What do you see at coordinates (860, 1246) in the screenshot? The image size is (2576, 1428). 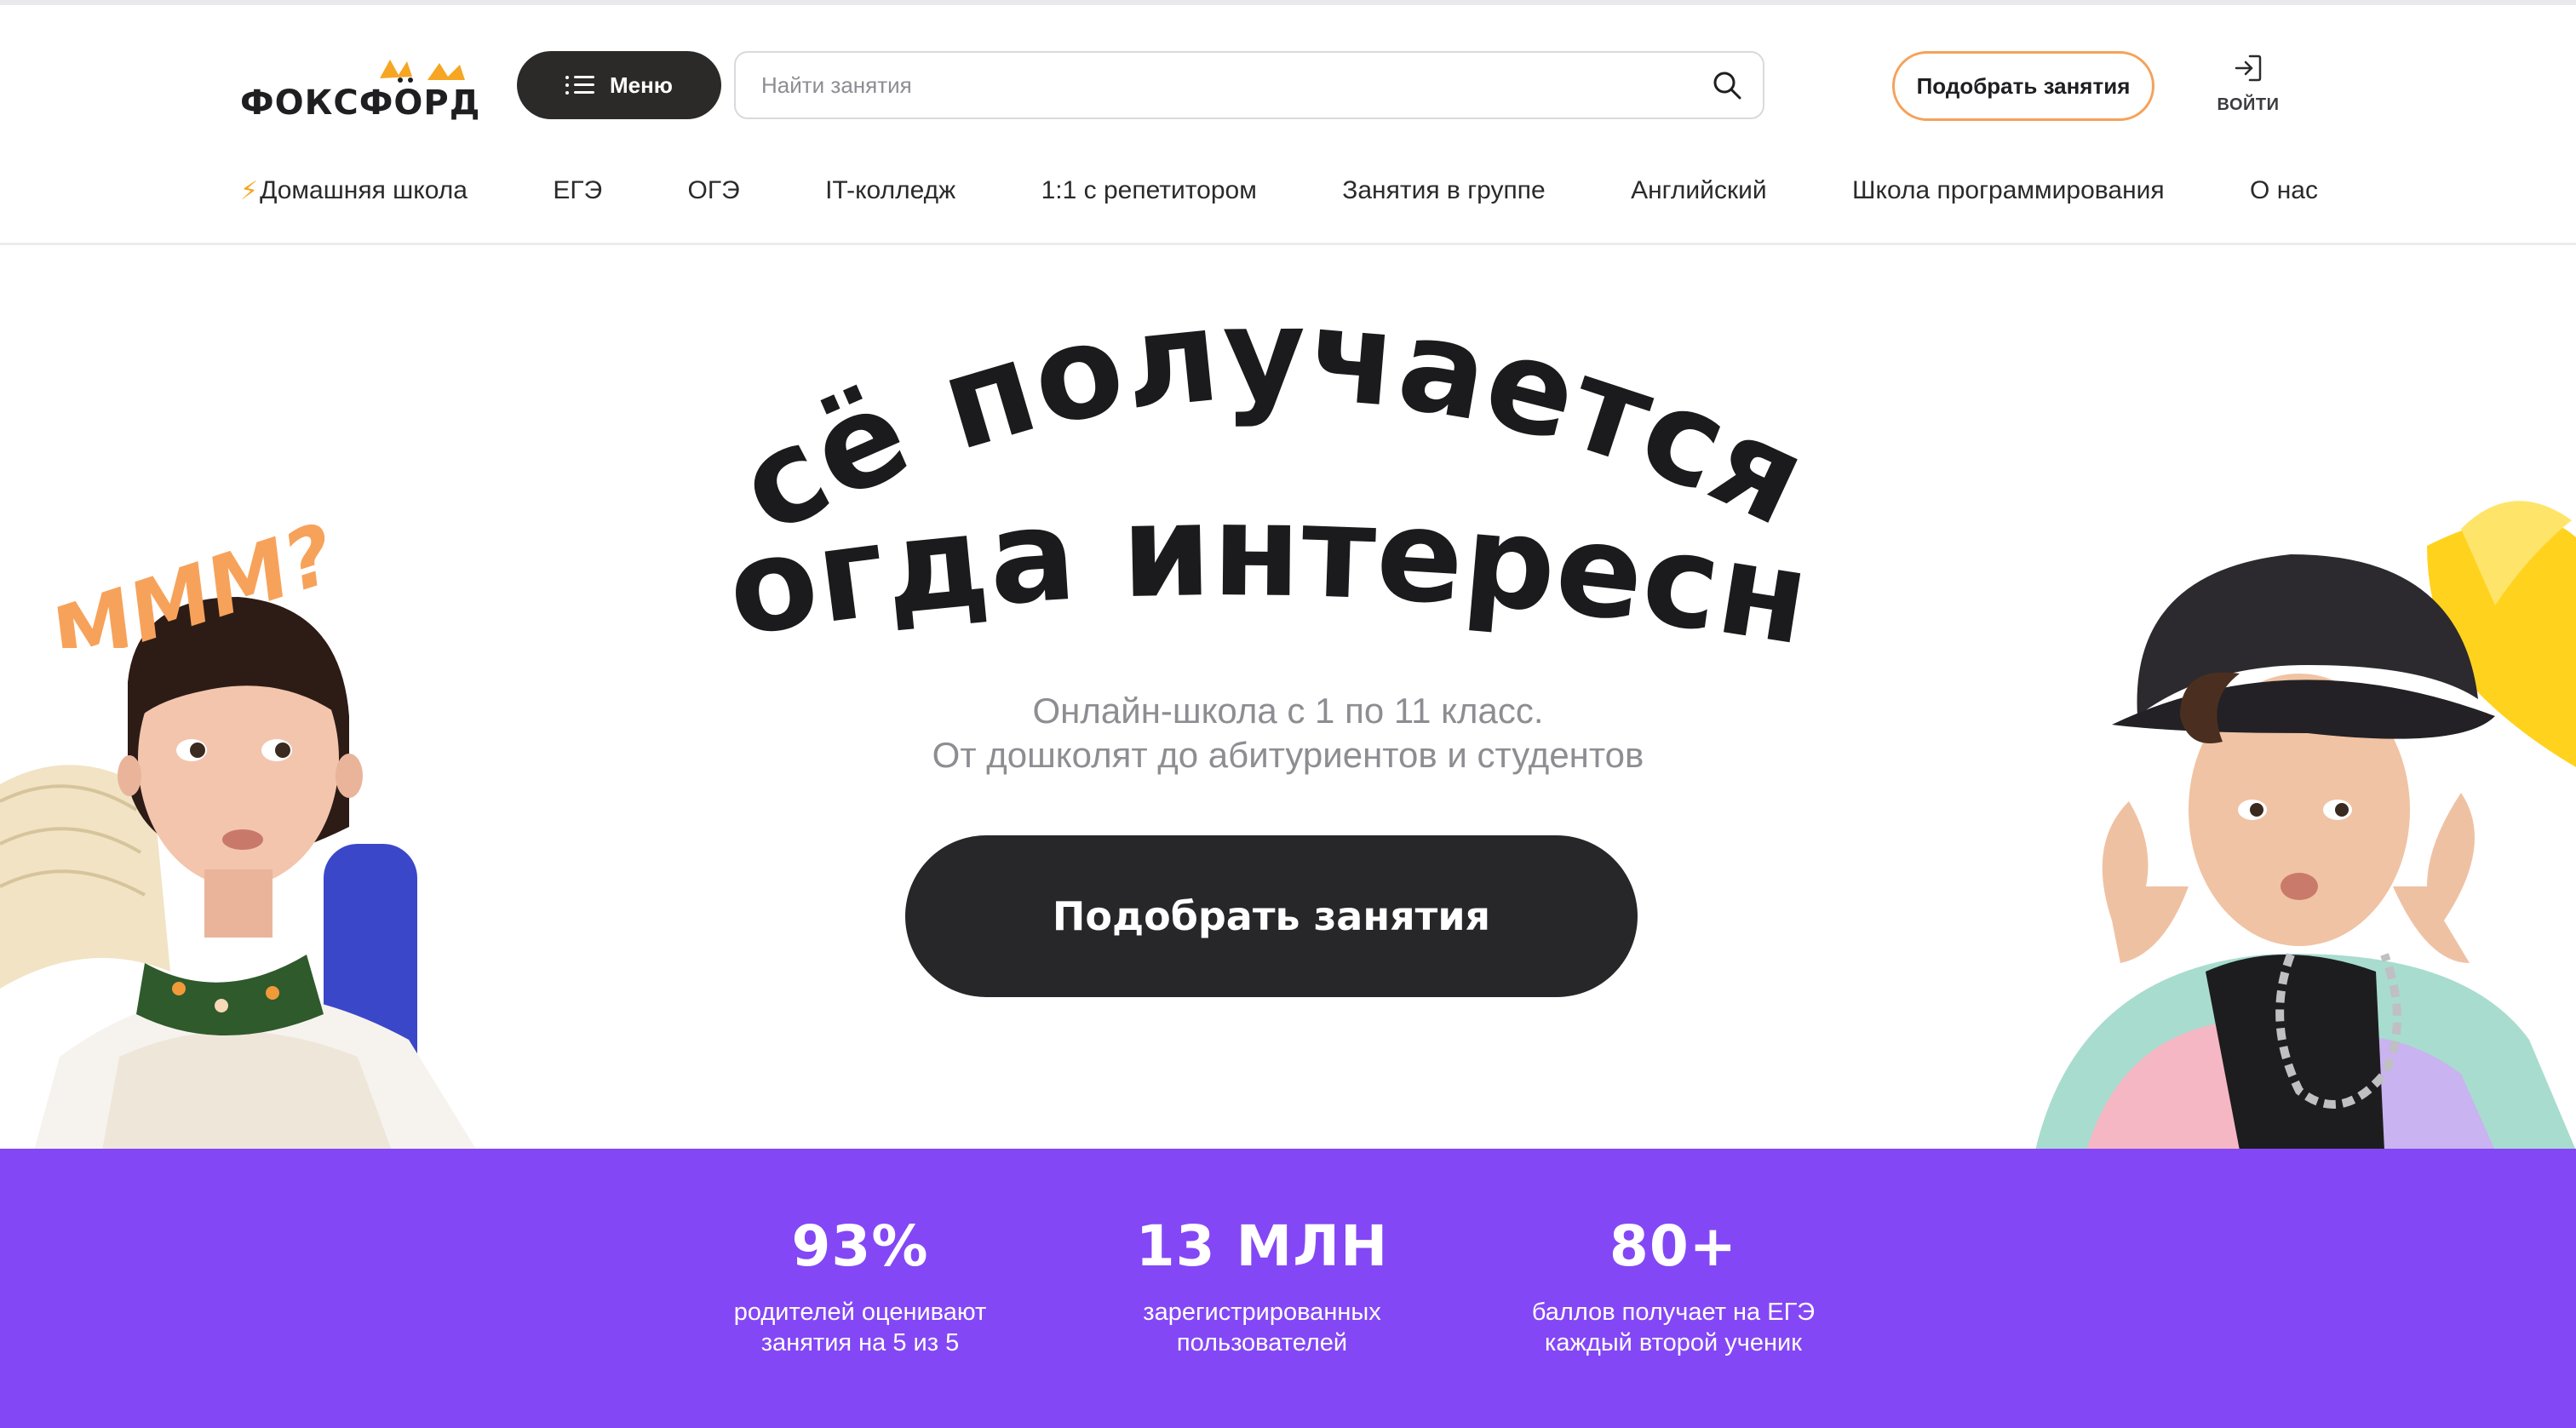 I see `stat-value: 93%` at bounding box center [860, 1246].